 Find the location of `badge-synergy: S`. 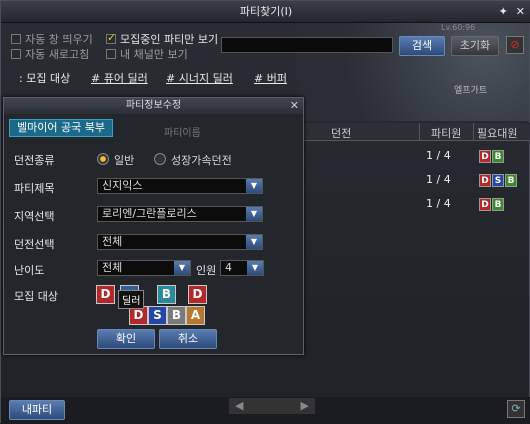

badge-synergy: S is located at coordinates (498, 180).